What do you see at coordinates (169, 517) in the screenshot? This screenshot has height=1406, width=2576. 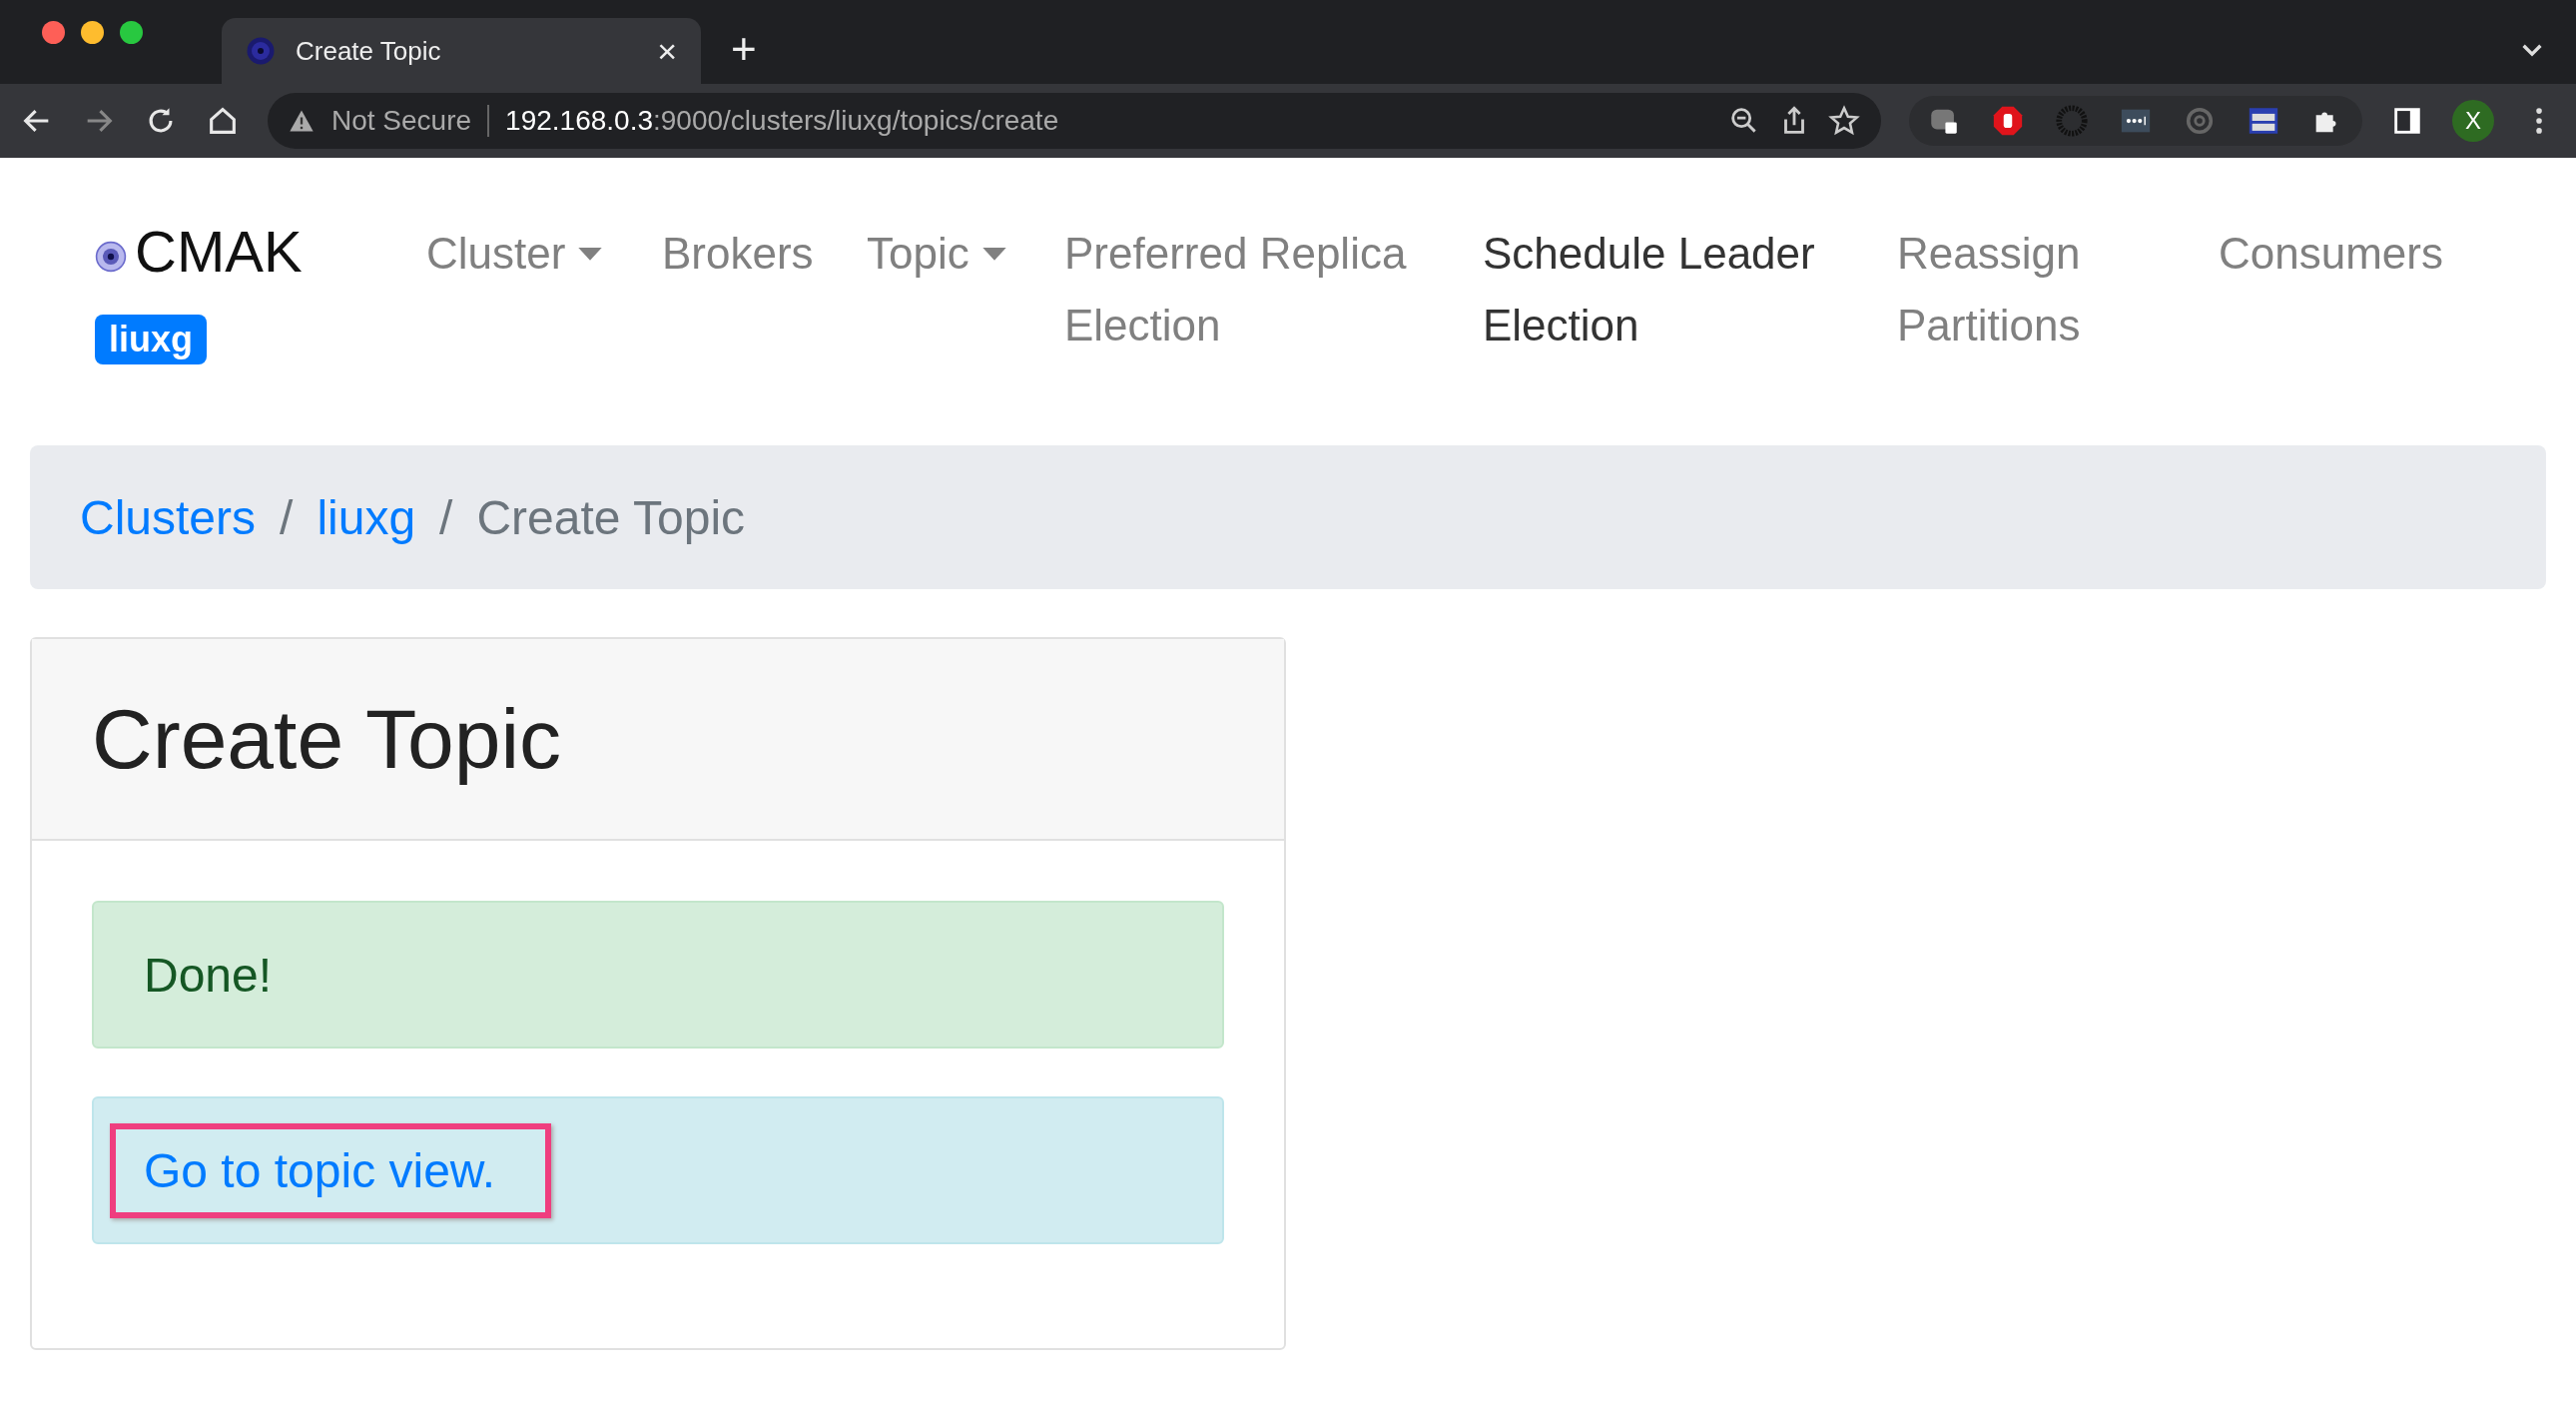 I see `breadcrumb-link: Clusters` at bounding box center [169, 517].